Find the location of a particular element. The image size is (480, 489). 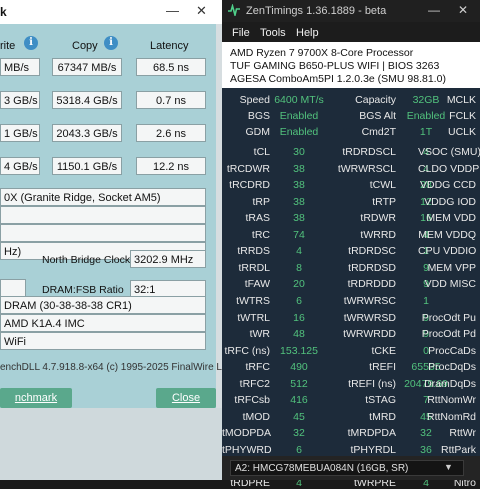

timing-c-label: CPU VDDIO is located at coordinates (447, 251).